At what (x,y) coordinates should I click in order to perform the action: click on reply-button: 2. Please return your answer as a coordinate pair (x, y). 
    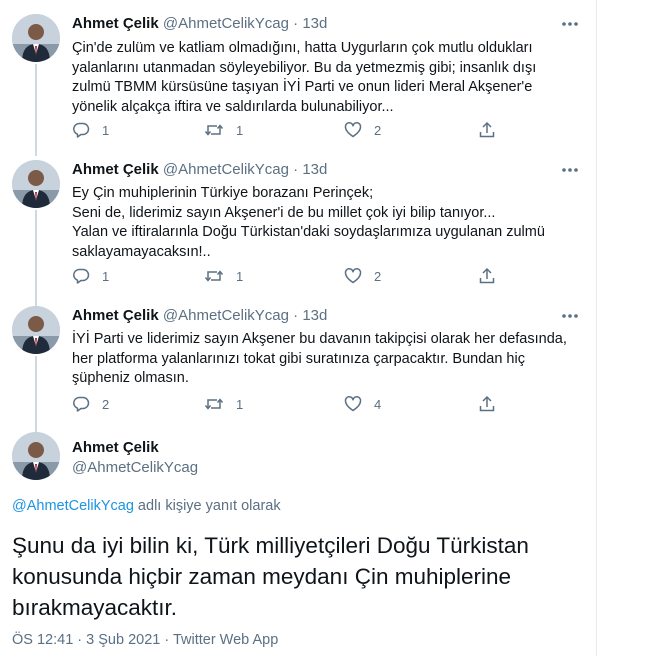
    Looking at the image, I should click on (90, 404).